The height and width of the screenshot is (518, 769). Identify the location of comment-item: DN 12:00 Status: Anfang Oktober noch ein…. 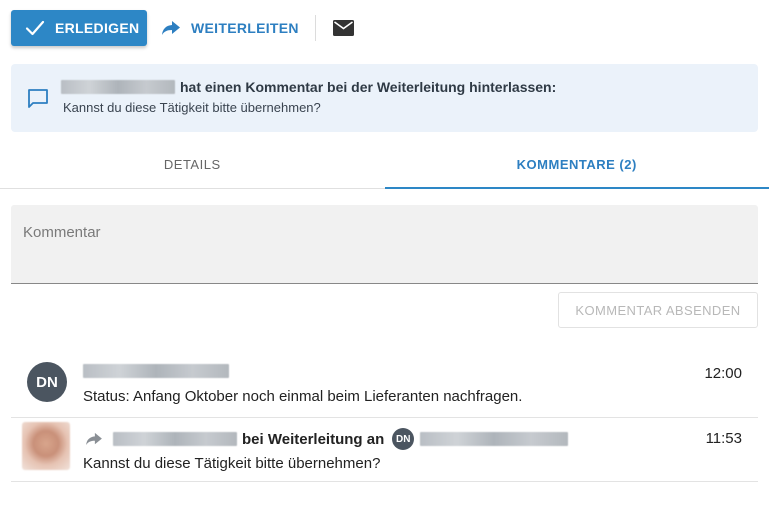
(384, 385).